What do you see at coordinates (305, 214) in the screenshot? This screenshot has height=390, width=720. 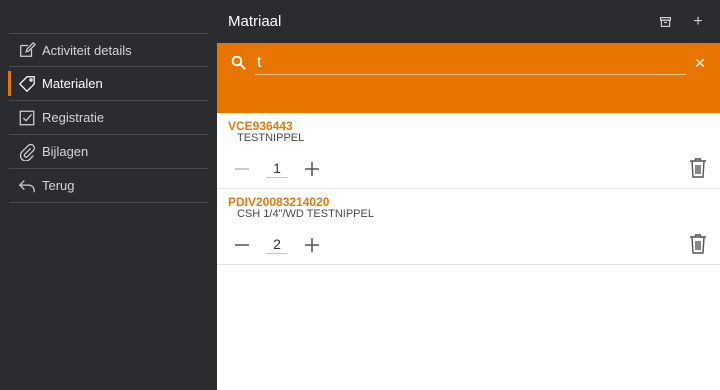 I see `material-description: CSH 1/4"/WD TESTNIPPEL` at bounding box center [305, 214].